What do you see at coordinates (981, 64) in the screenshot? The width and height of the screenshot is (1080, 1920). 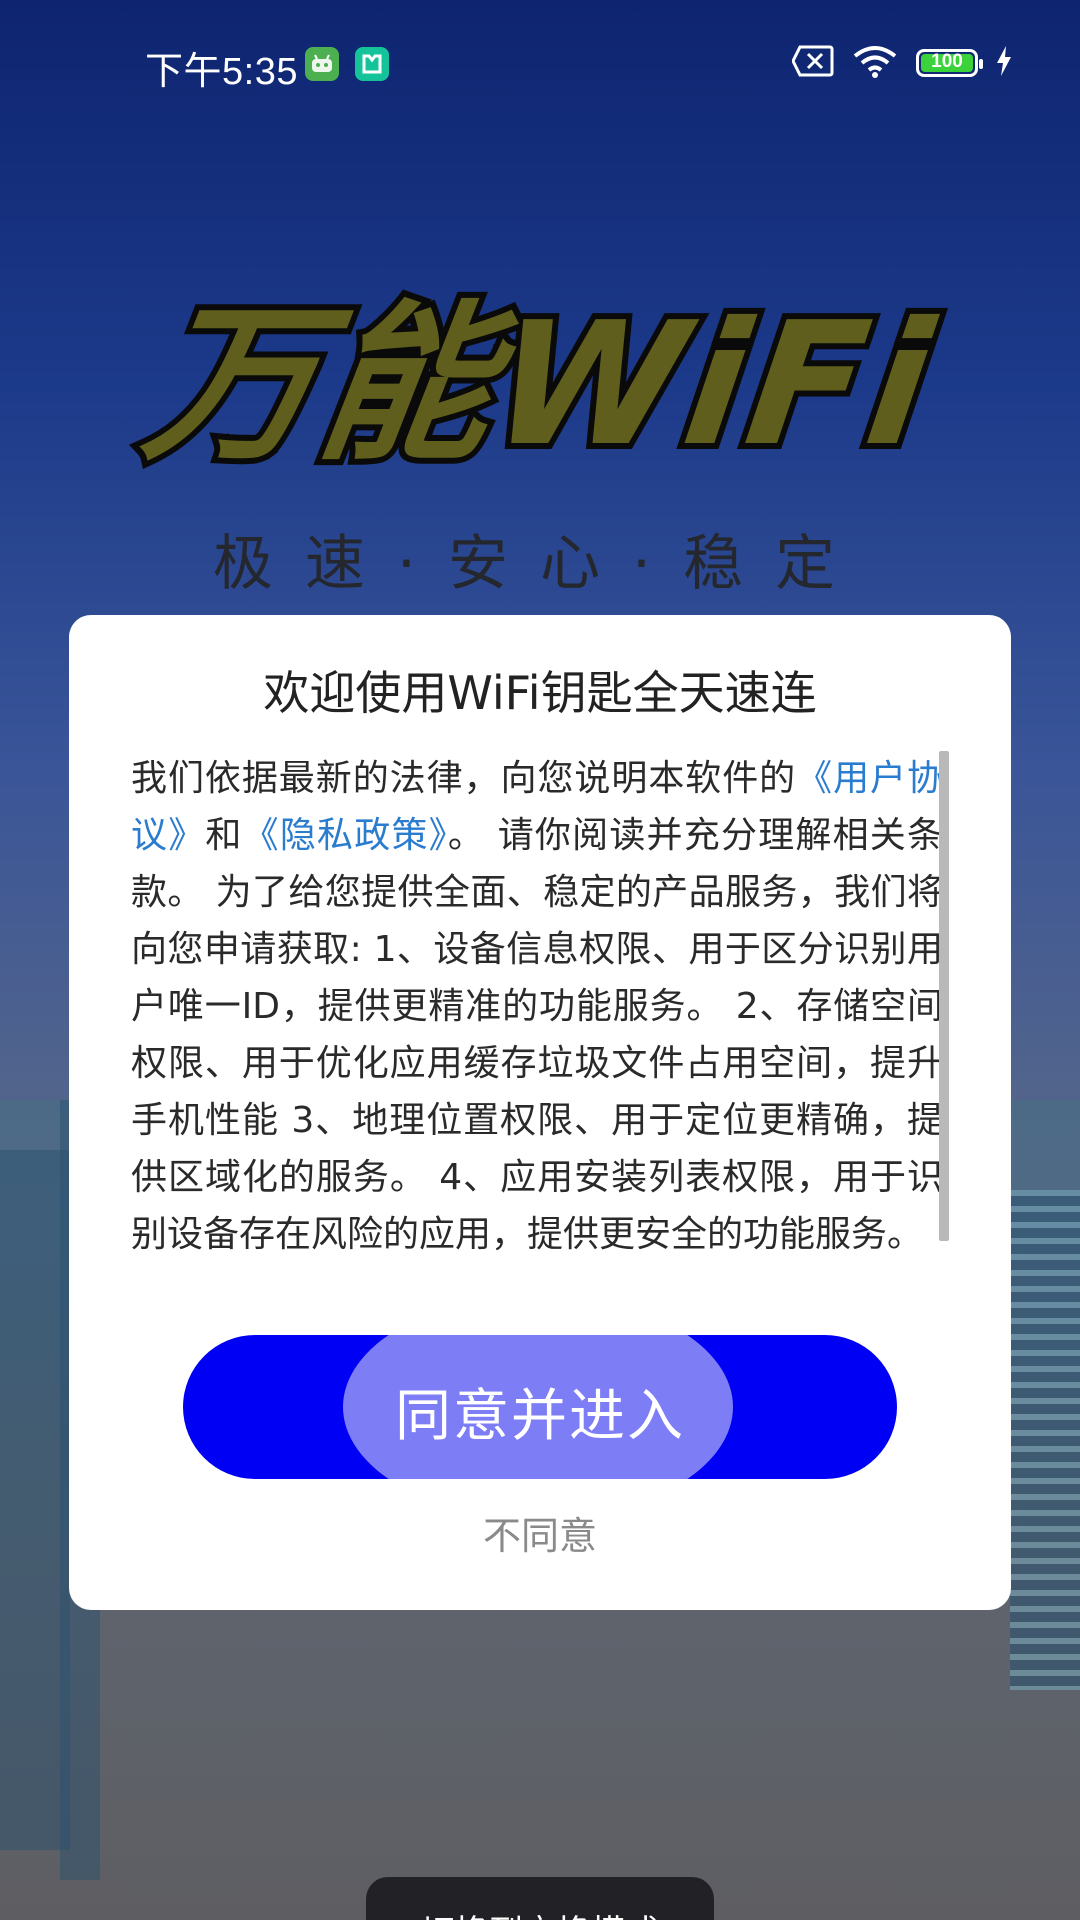 I see `battery-cap` at bounding box center [981, 64].